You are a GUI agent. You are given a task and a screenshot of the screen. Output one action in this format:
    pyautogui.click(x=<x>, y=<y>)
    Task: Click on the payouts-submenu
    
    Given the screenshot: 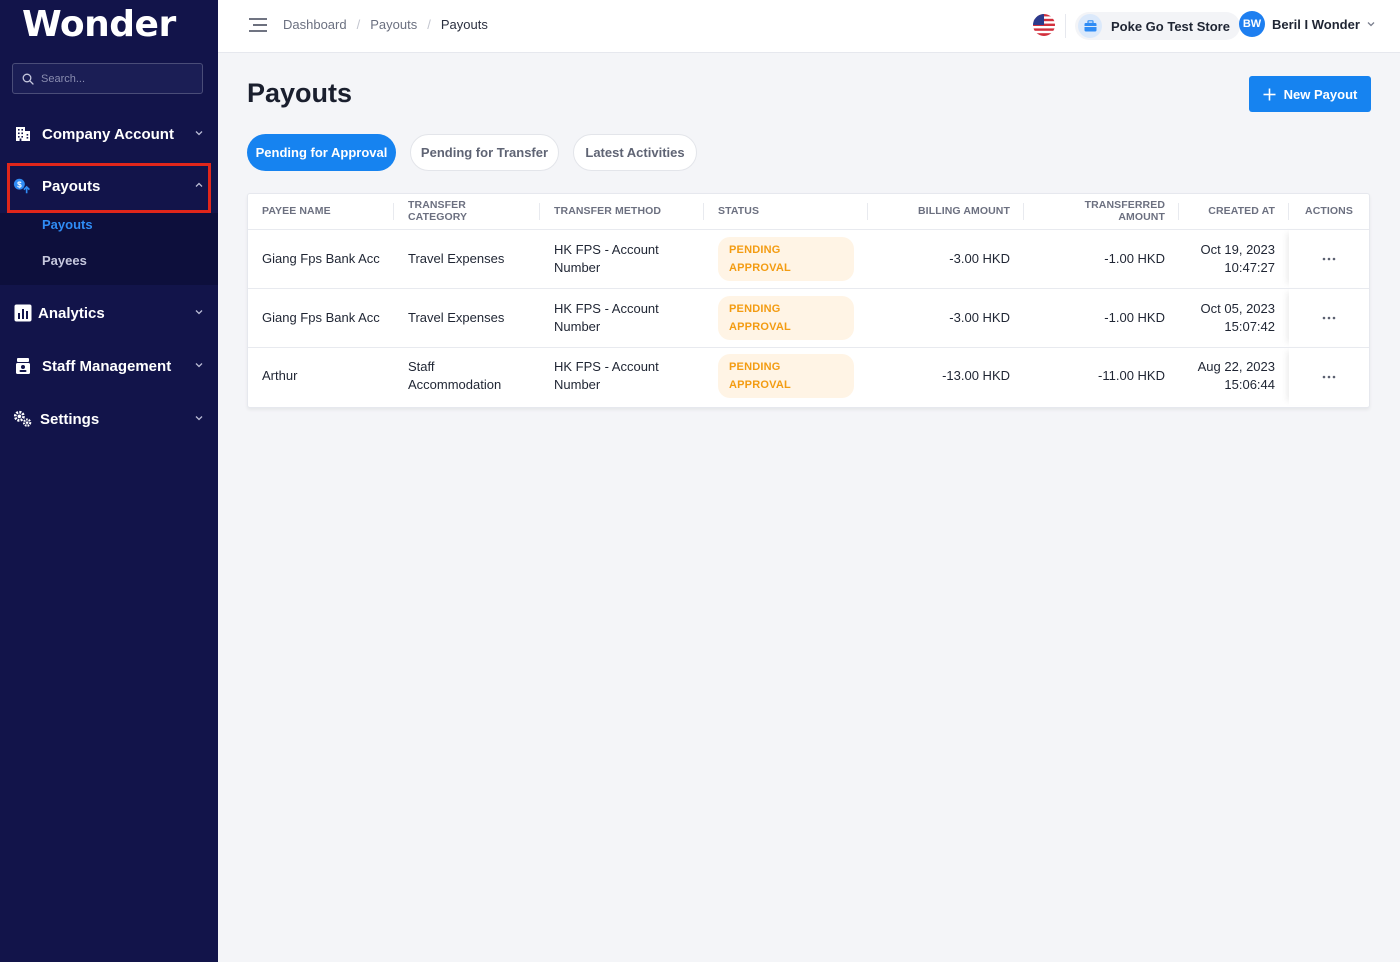 What is the action you would take?
    pyautogui.click(x=109, y=249)
    